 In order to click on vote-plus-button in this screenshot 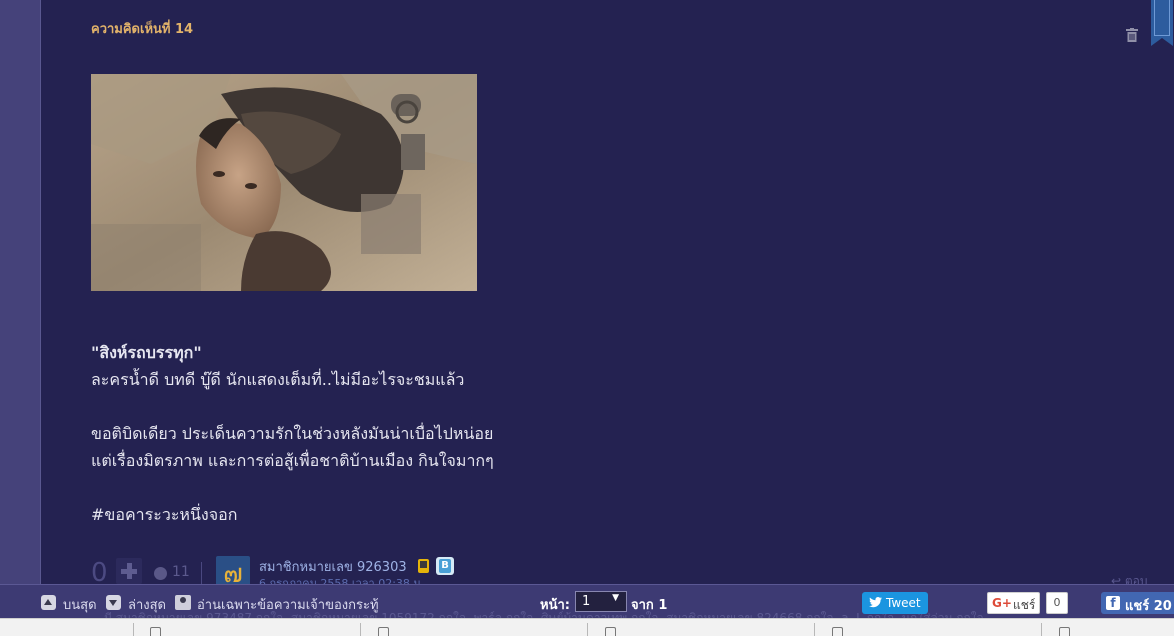, I will do `click(129, 571)`.